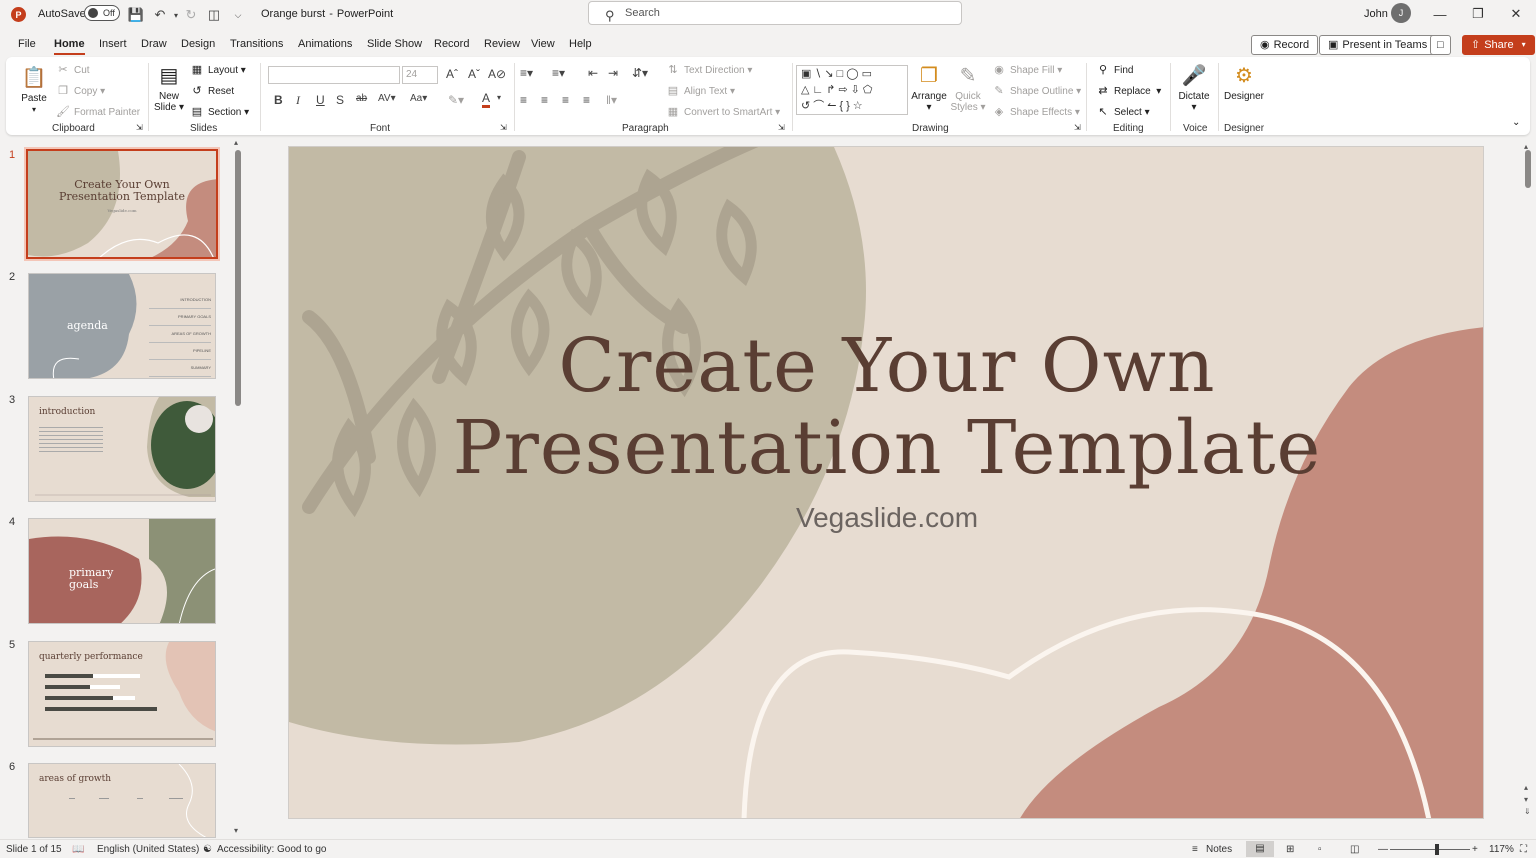 The width and height of the screenshot is (1536, 858). What do you see at coordinates (1383, 849) in the screenshot?
I see `zoom-out-icon: —` at bounding box center [1383, 849].